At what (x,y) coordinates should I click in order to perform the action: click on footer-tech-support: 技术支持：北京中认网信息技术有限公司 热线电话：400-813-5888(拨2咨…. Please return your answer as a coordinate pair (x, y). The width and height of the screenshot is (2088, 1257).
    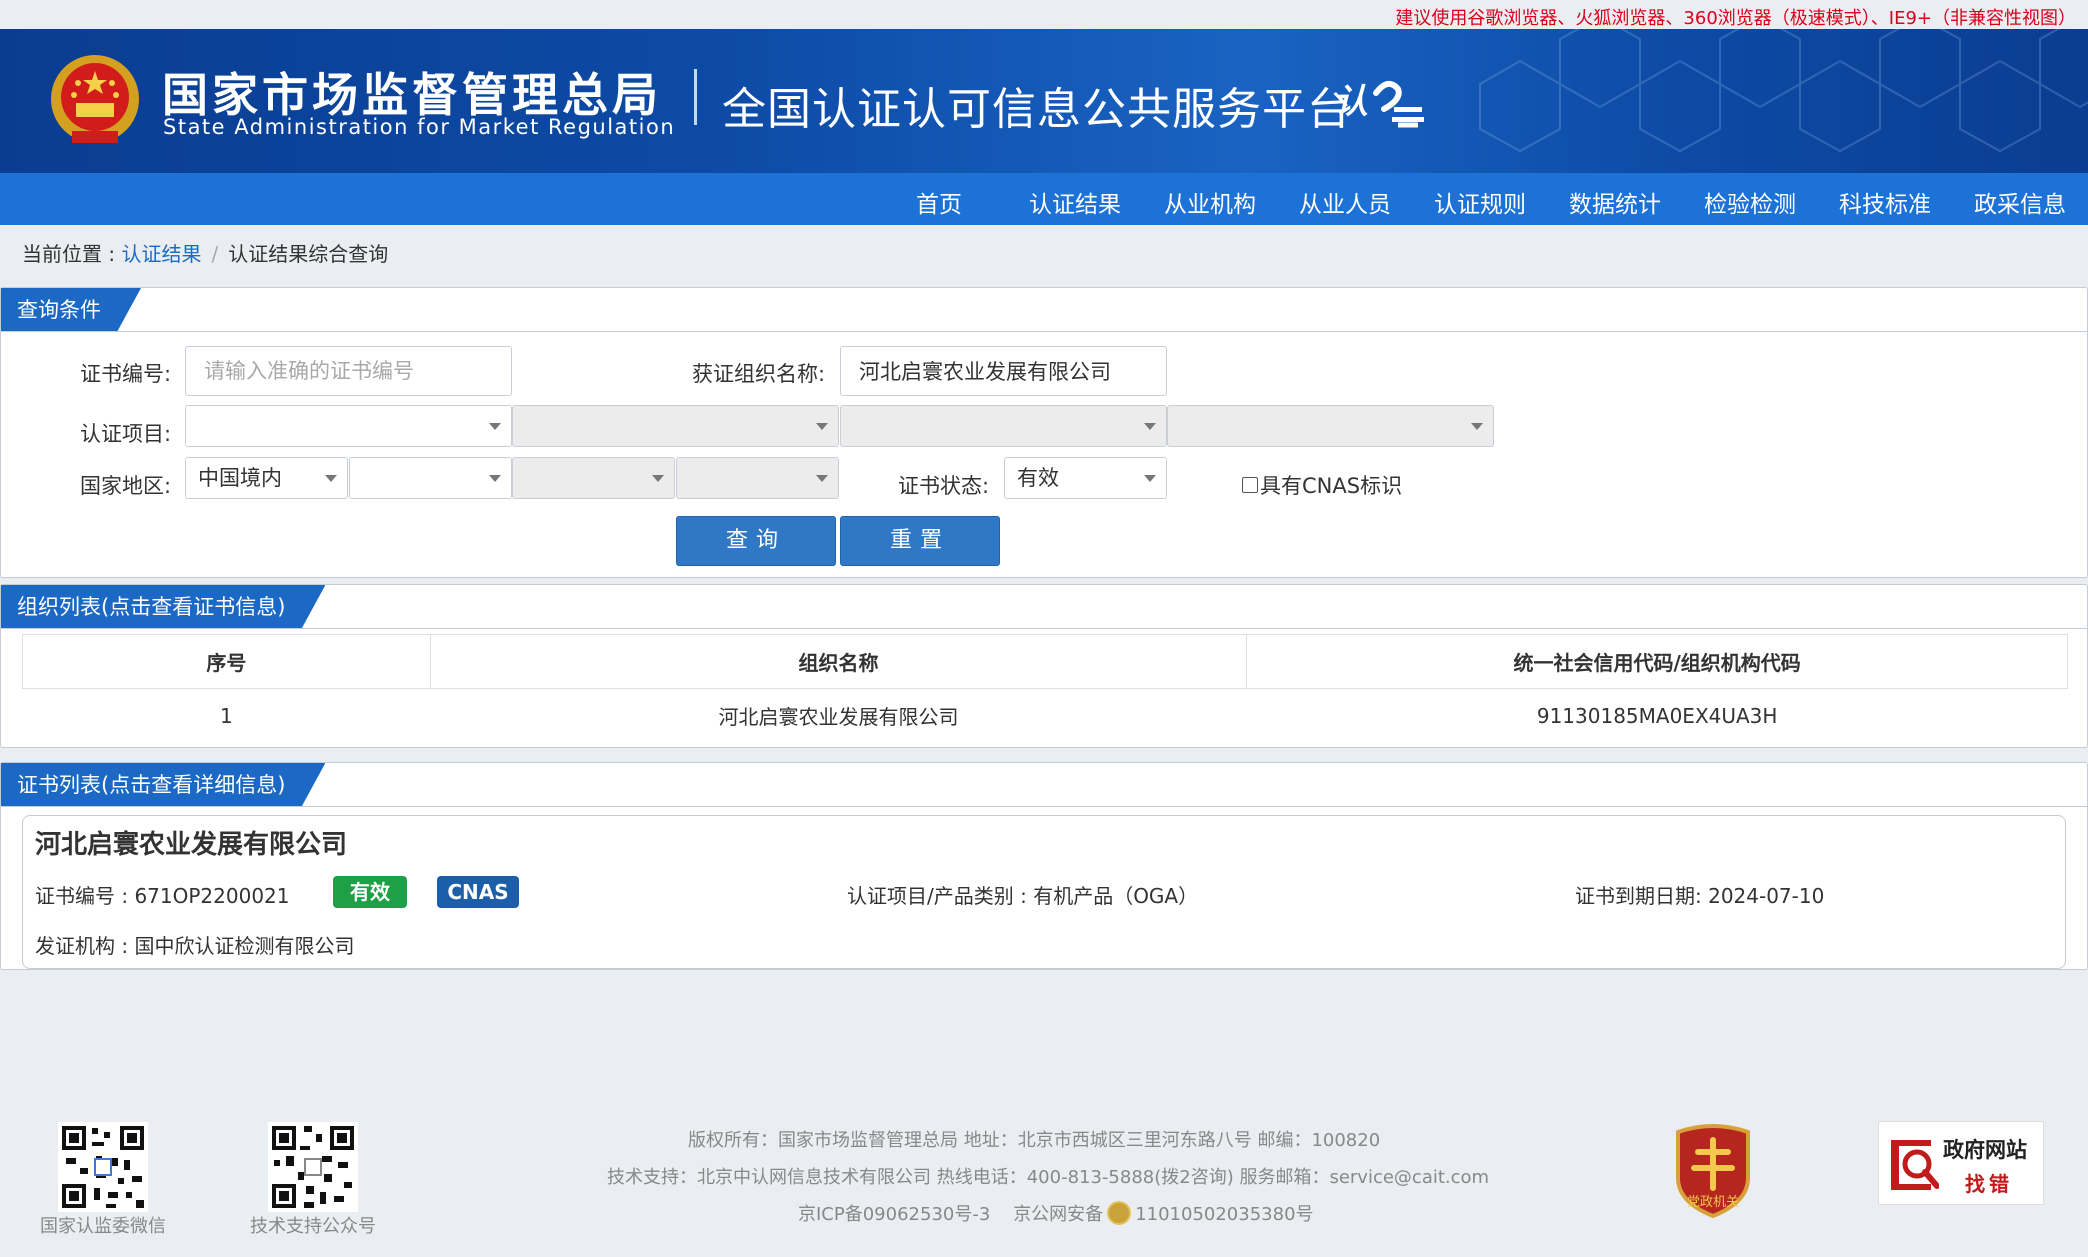
    Looking at the image, I should click on (1048, 1177).